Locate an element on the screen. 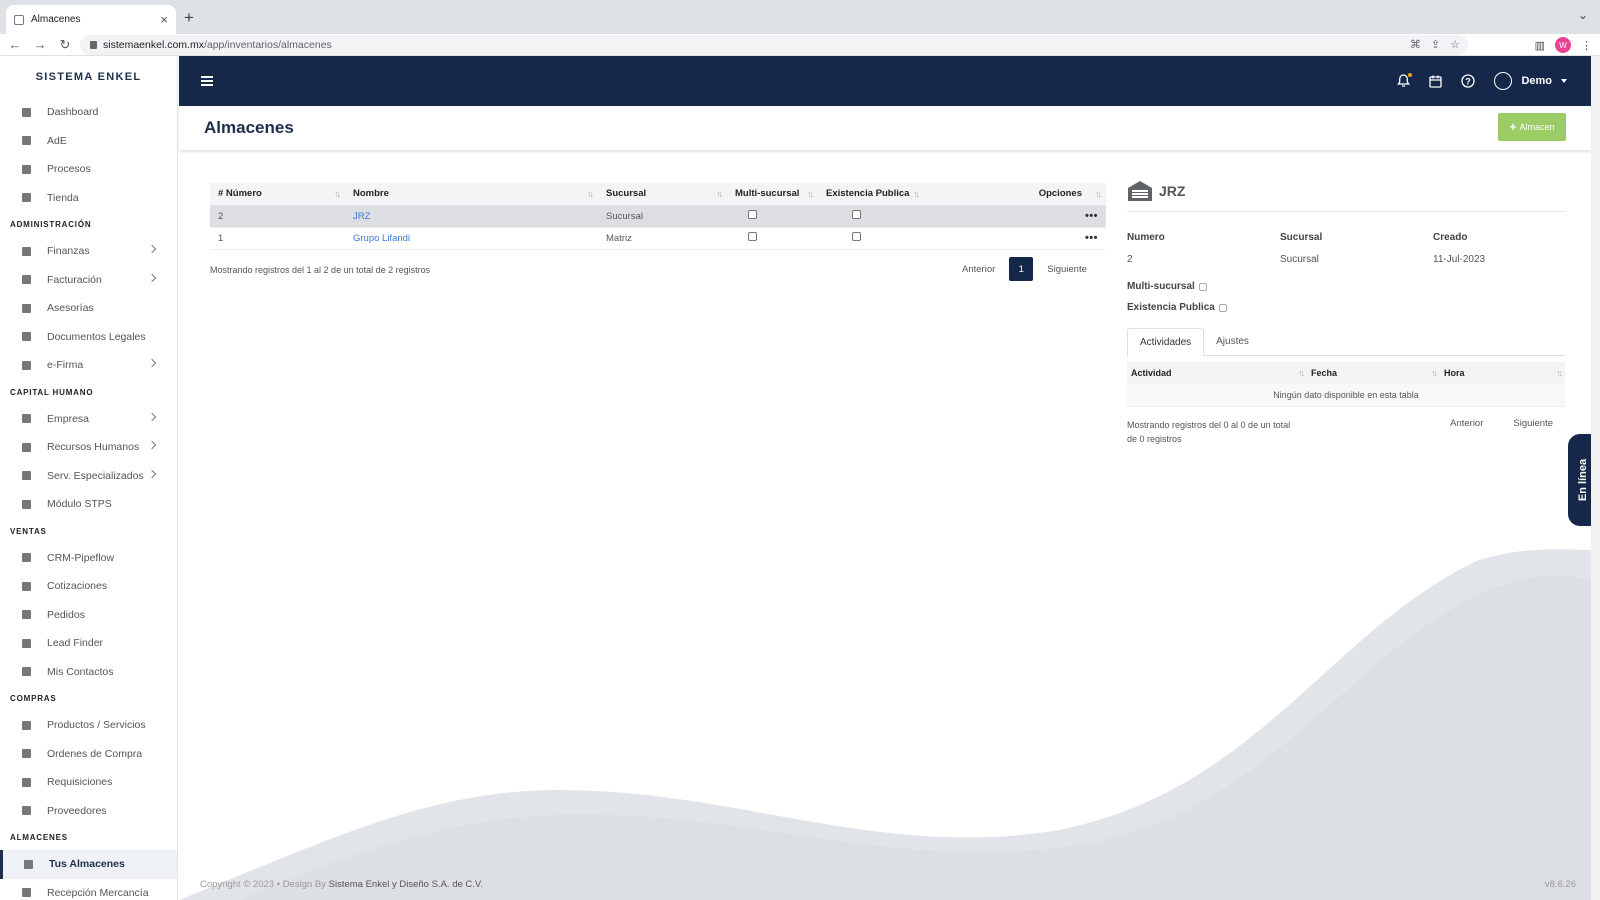 The width and height of the screenshot is (1600, 900). sidebar-item-pedidos: Pedidos is located at coordinates (88, 615).